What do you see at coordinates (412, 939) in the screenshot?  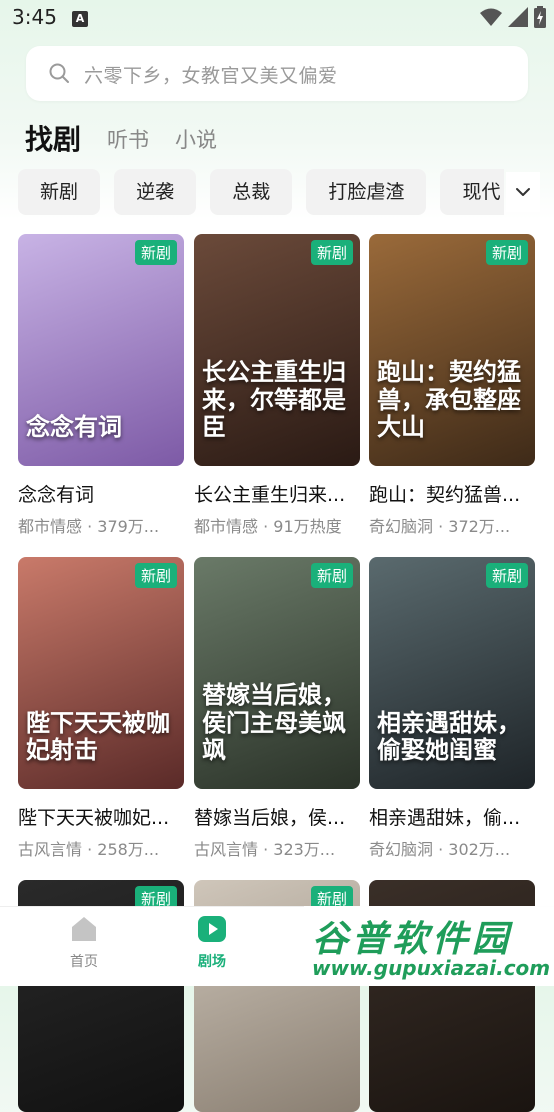 I see `watermark-title: 谷普软件园` at bounding box center [412, 939].